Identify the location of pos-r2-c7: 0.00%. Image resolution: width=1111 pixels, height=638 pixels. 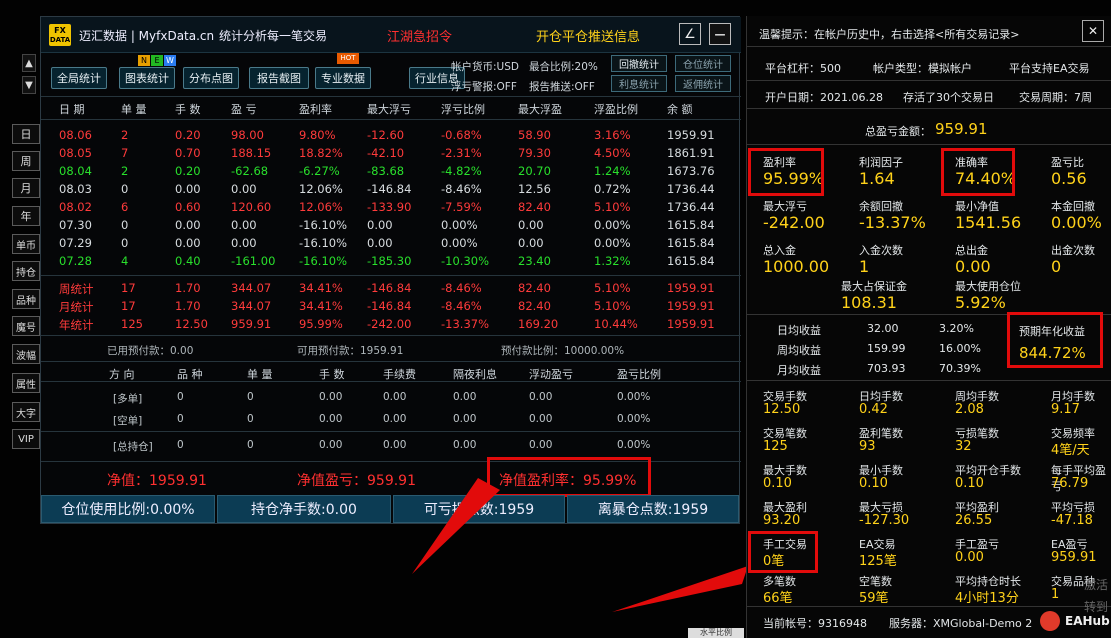
(634, 445).